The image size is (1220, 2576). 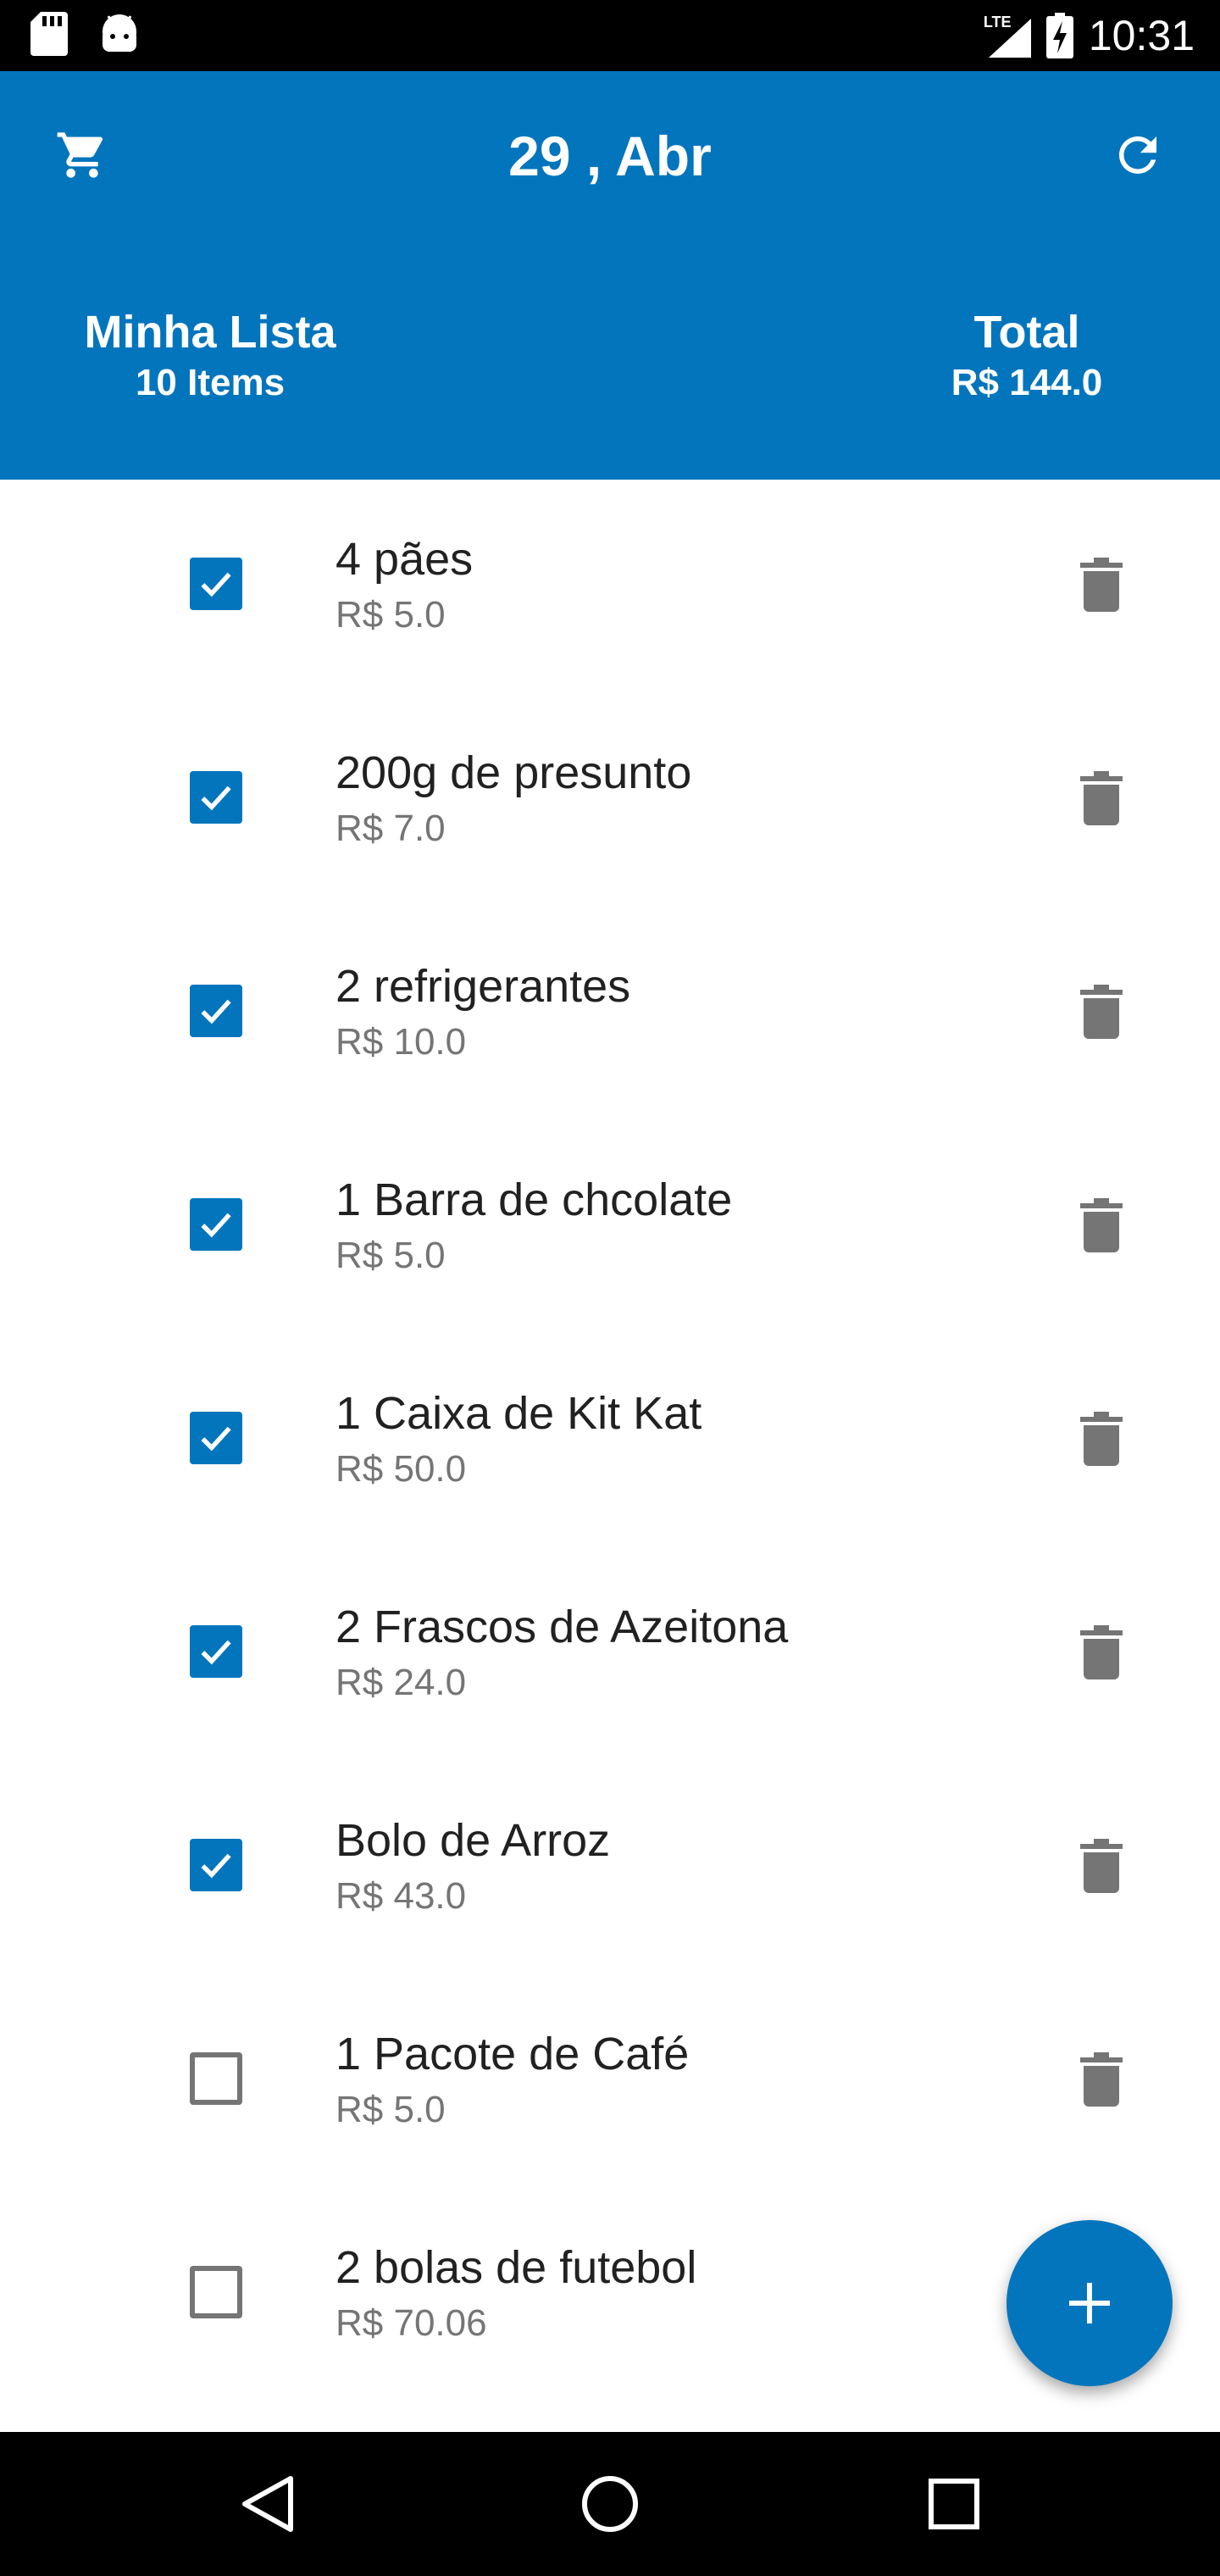 I want to click on total-summary: Total R$ 144.0, so click(x=1026, y=356).